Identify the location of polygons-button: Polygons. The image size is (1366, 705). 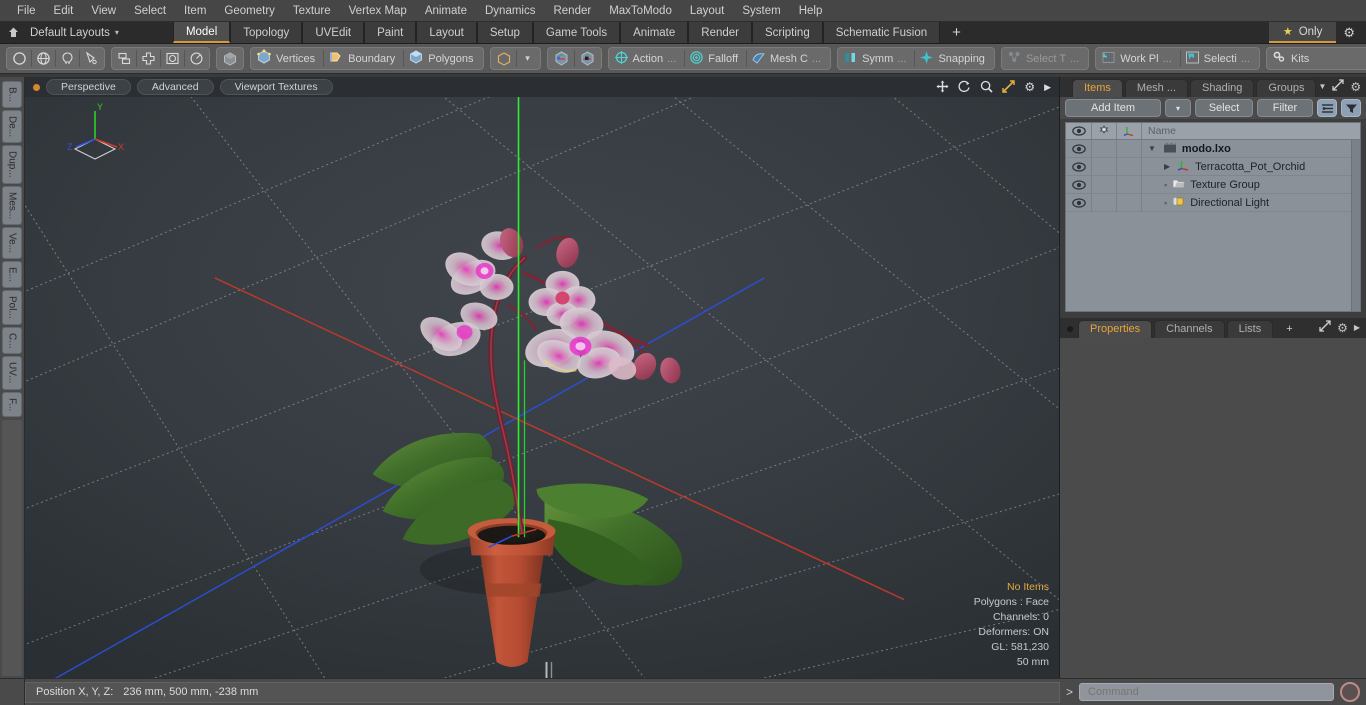
(442, 58).